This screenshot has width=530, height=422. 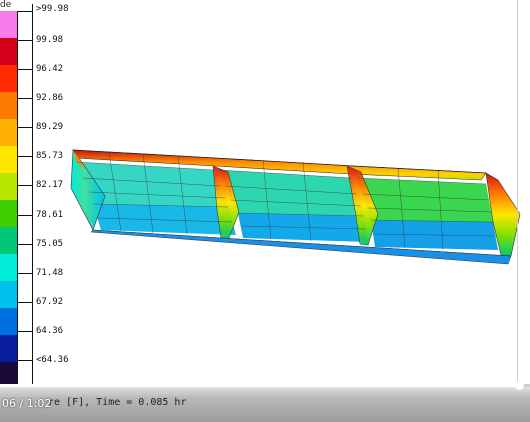 What do you see at coordinates (9, 200) in the screenshot?
I see `legend-frame` at bounding box center [9, 200].